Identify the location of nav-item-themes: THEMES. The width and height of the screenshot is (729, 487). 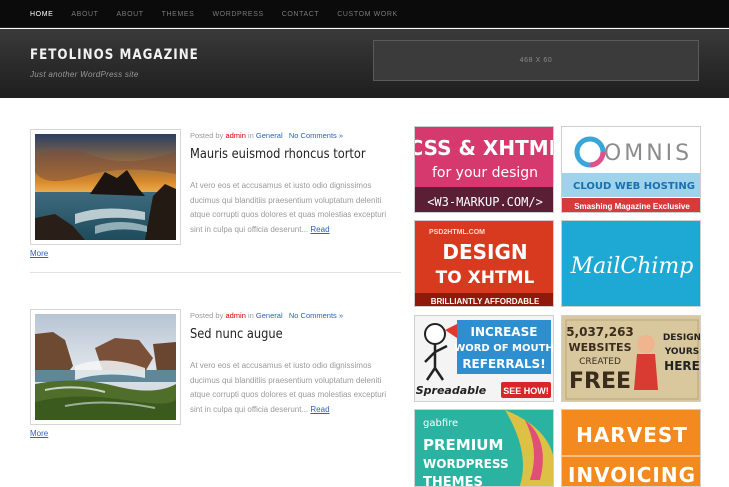
(178, 14).